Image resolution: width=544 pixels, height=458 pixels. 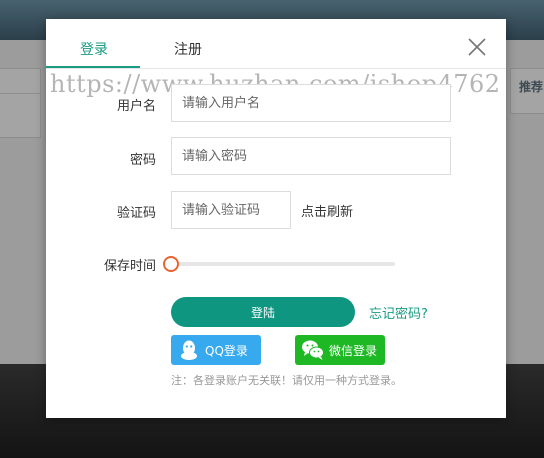 What do you see at coordinates (20, 103) in the screenshot?
I see `background-left-panel` at bounding box center [20, 103].